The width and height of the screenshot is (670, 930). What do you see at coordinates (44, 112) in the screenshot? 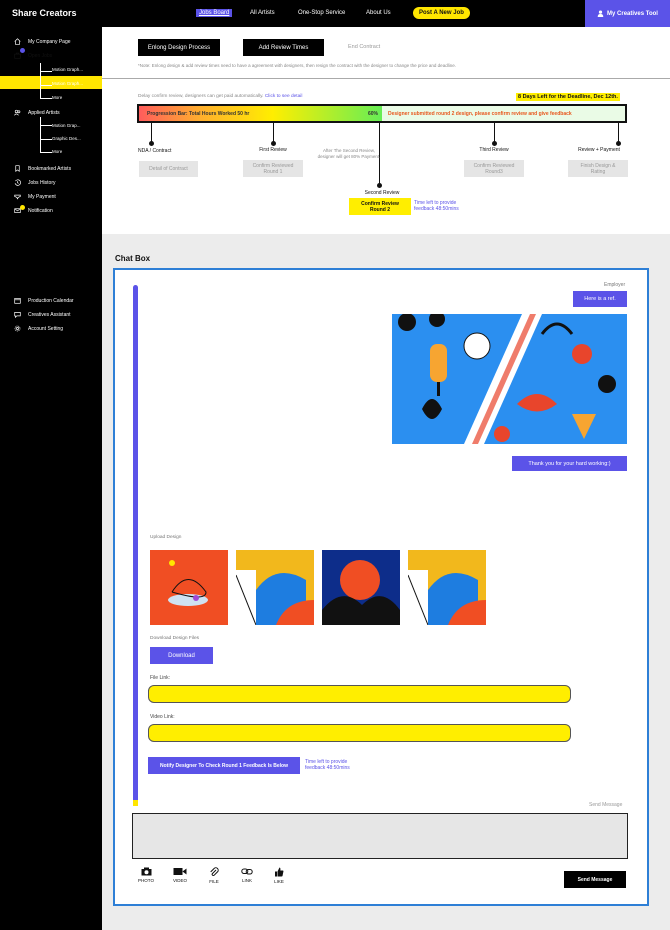
I see `sidebar-item-label: Applied Artists` at bounding box center [44, 112].